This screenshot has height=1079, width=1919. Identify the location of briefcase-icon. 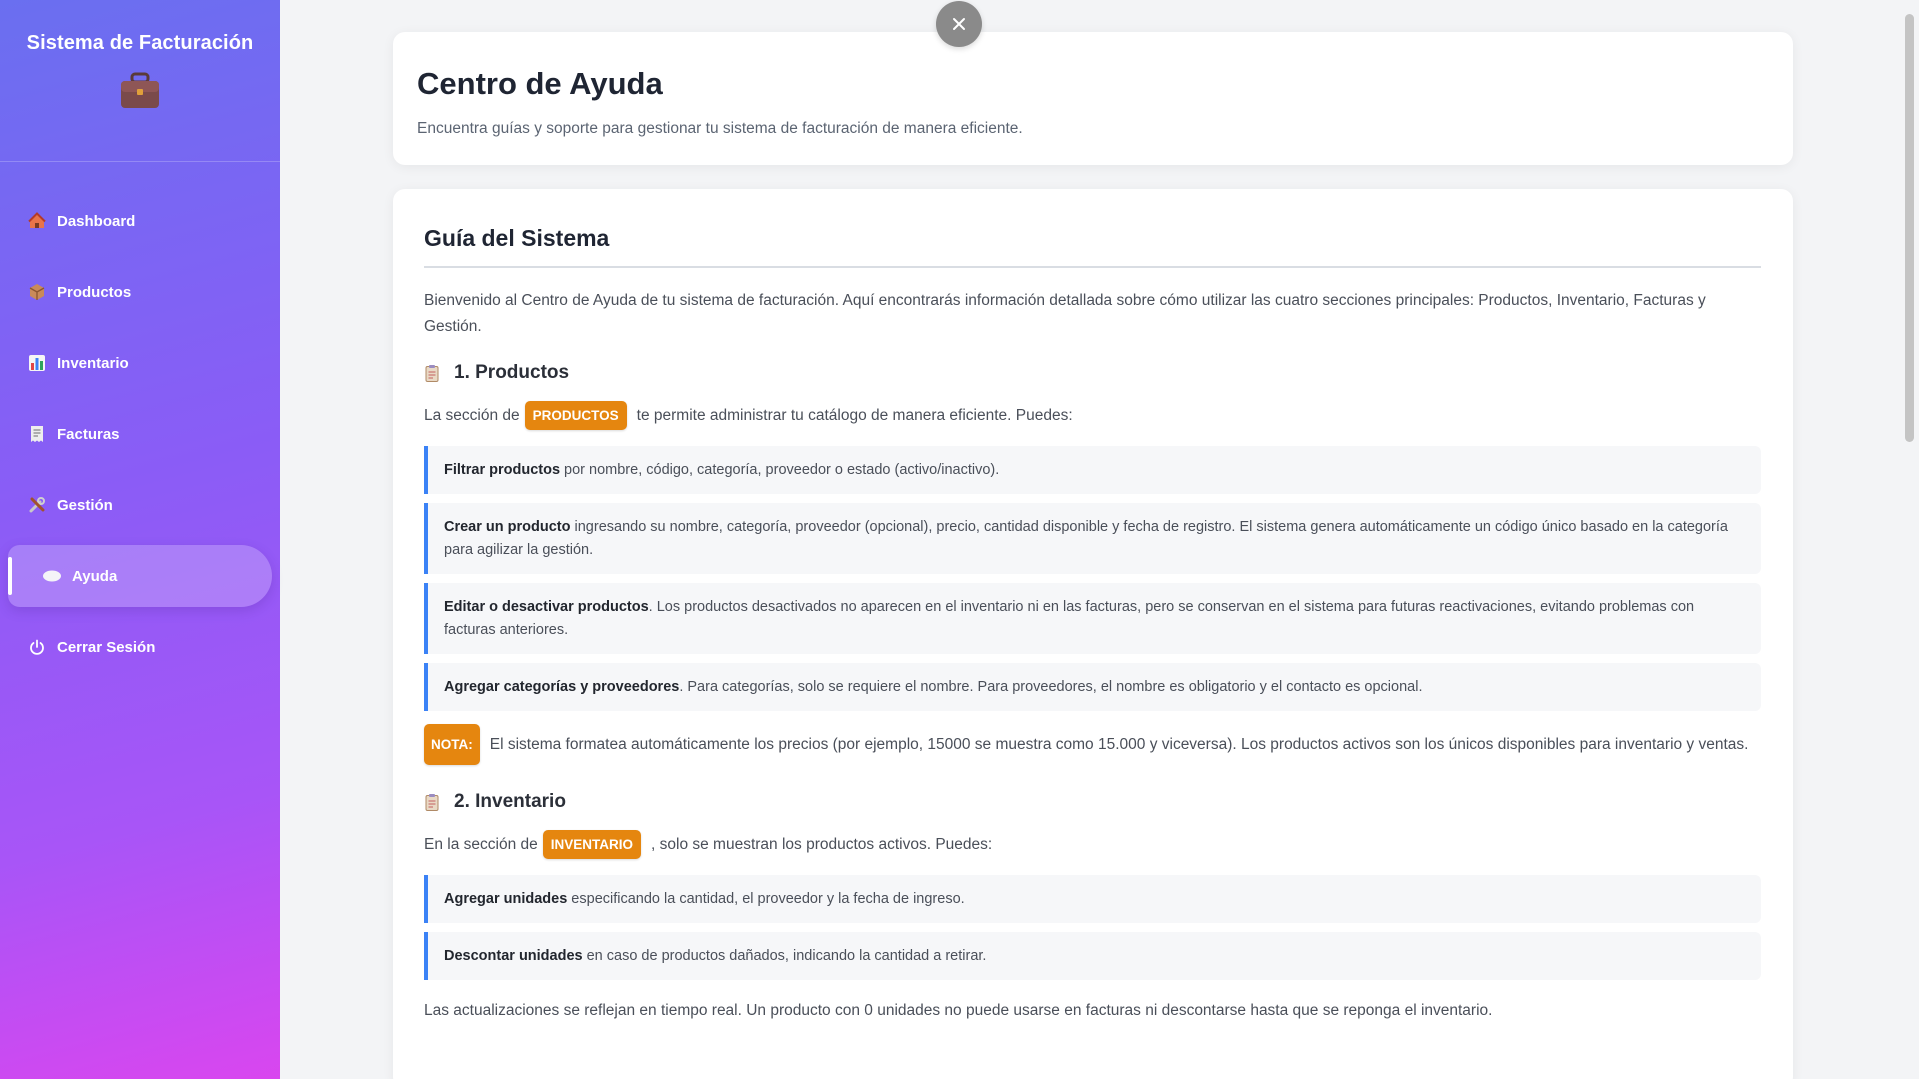
(140, 90).